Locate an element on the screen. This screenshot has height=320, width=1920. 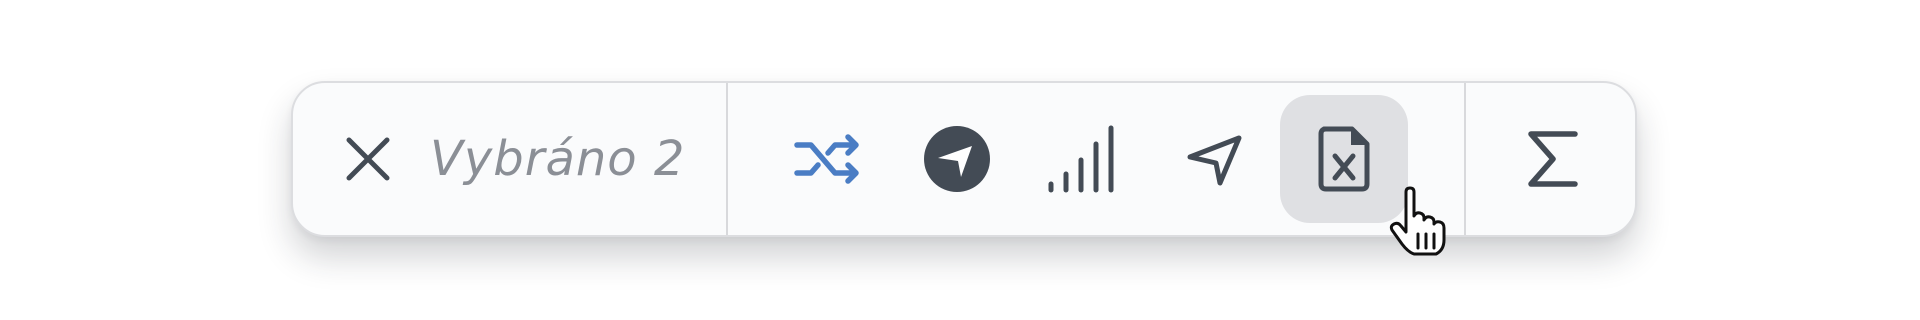
file-excel-icon is located at coordinates (1344, 159).